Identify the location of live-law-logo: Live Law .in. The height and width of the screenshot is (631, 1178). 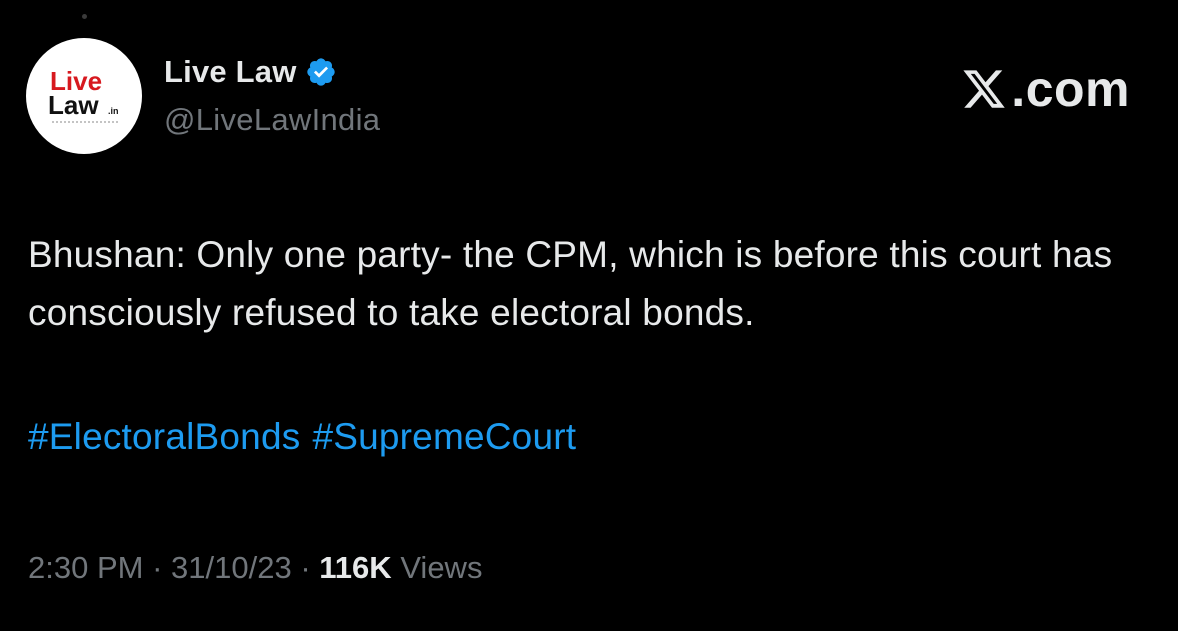
(83, 94).